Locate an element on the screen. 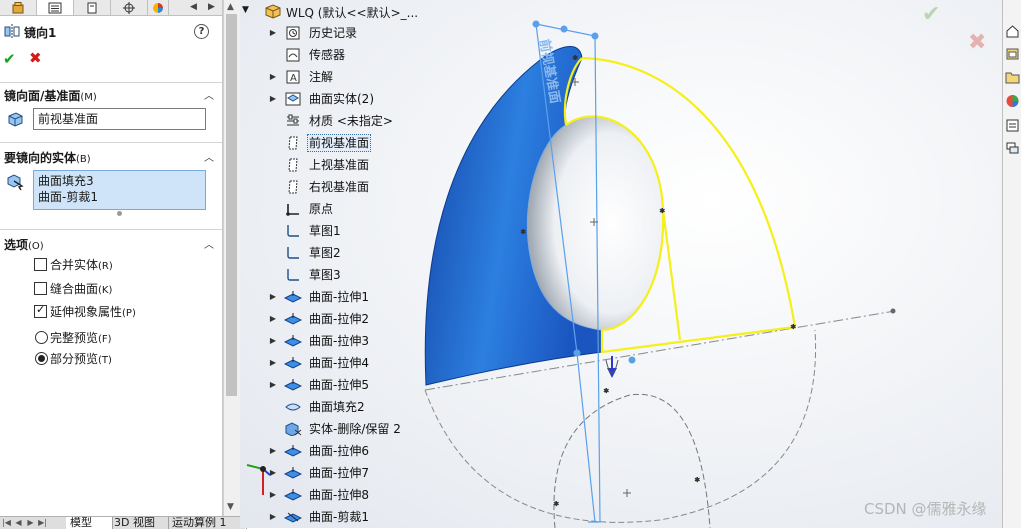 This screenshot has width=1021, height=529. design-library-icon is located at coordinates (1012, 54).